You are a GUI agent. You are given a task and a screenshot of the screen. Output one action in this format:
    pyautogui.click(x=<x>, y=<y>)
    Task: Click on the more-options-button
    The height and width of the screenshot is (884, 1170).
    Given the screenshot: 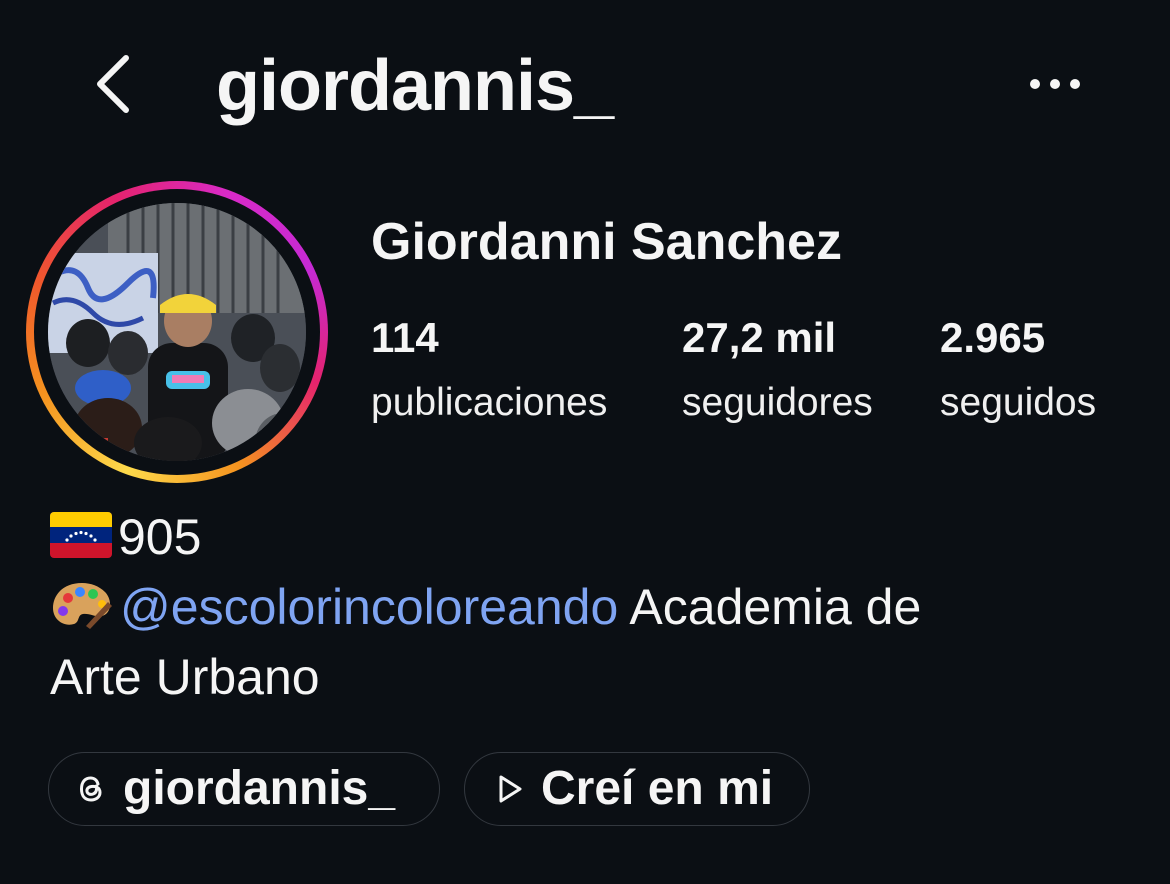 What is the action you would take?
    pyautogui.click(x=1057, y=84)
    